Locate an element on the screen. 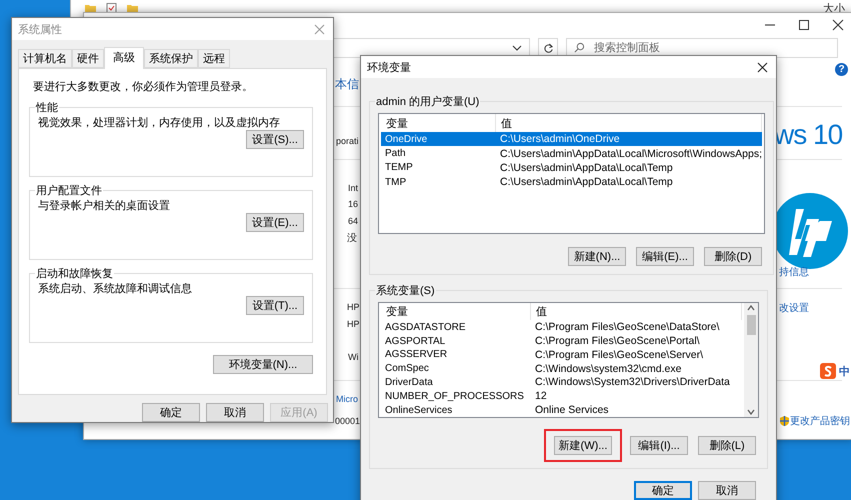 This screenshot has width=851, height=500. help-button: ? is located at coordinates (841, 69).